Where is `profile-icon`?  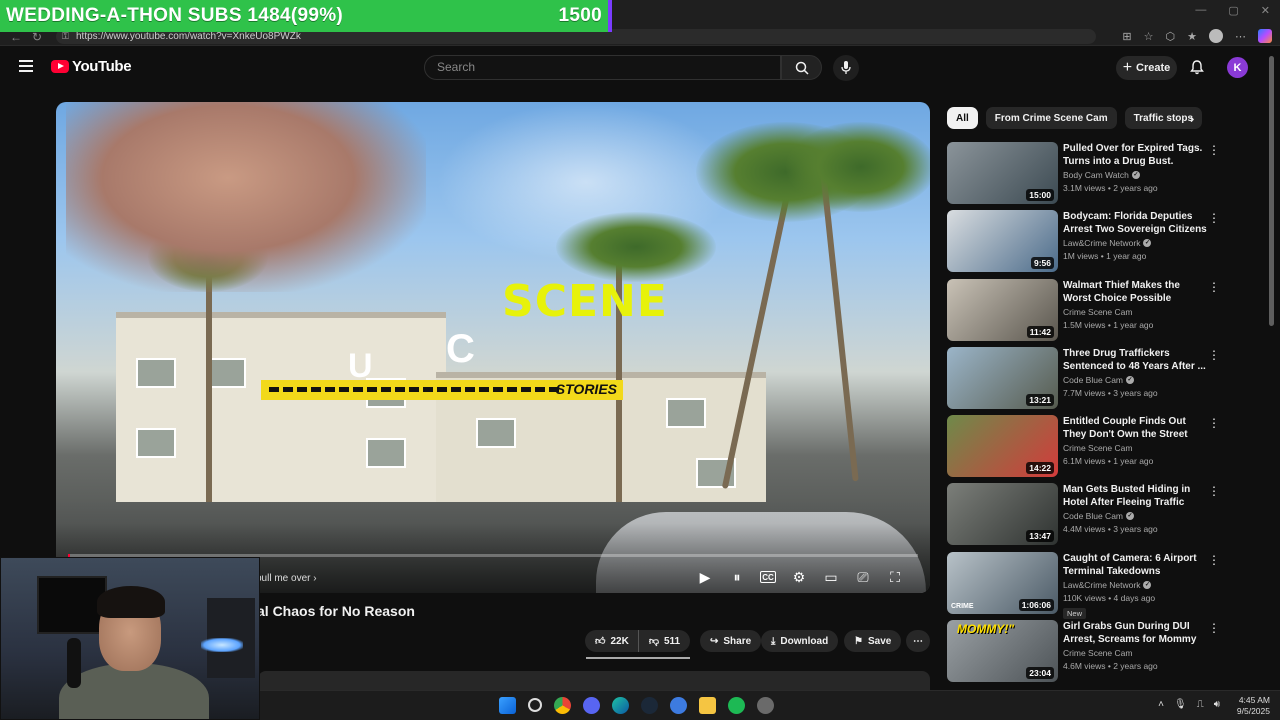
profile-icon is located at coordinates (1216, 36).